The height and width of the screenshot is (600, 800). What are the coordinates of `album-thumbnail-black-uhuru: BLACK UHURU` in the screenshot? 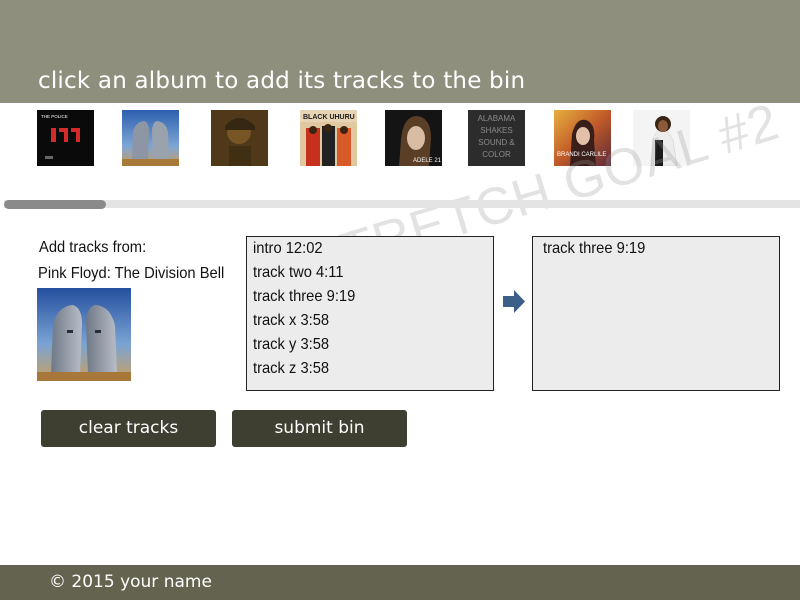 It's located at (328, 138).